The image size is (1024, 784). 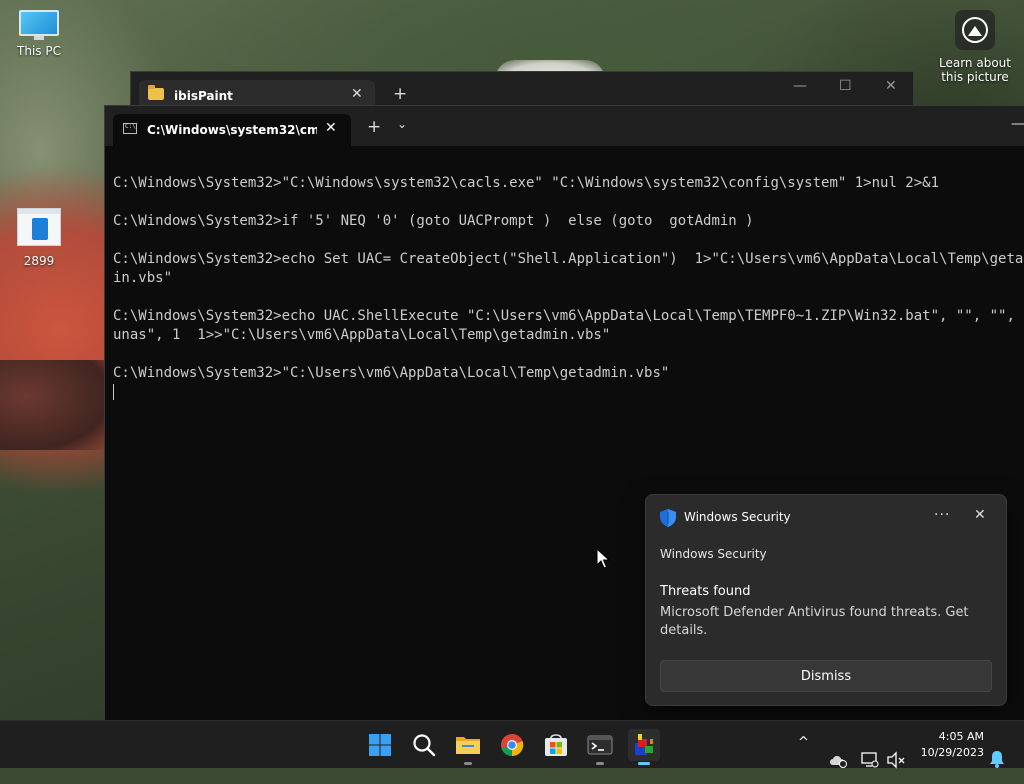 I want to click on desktop-icon-this-pc: This PC, so click(x=39, y=34).